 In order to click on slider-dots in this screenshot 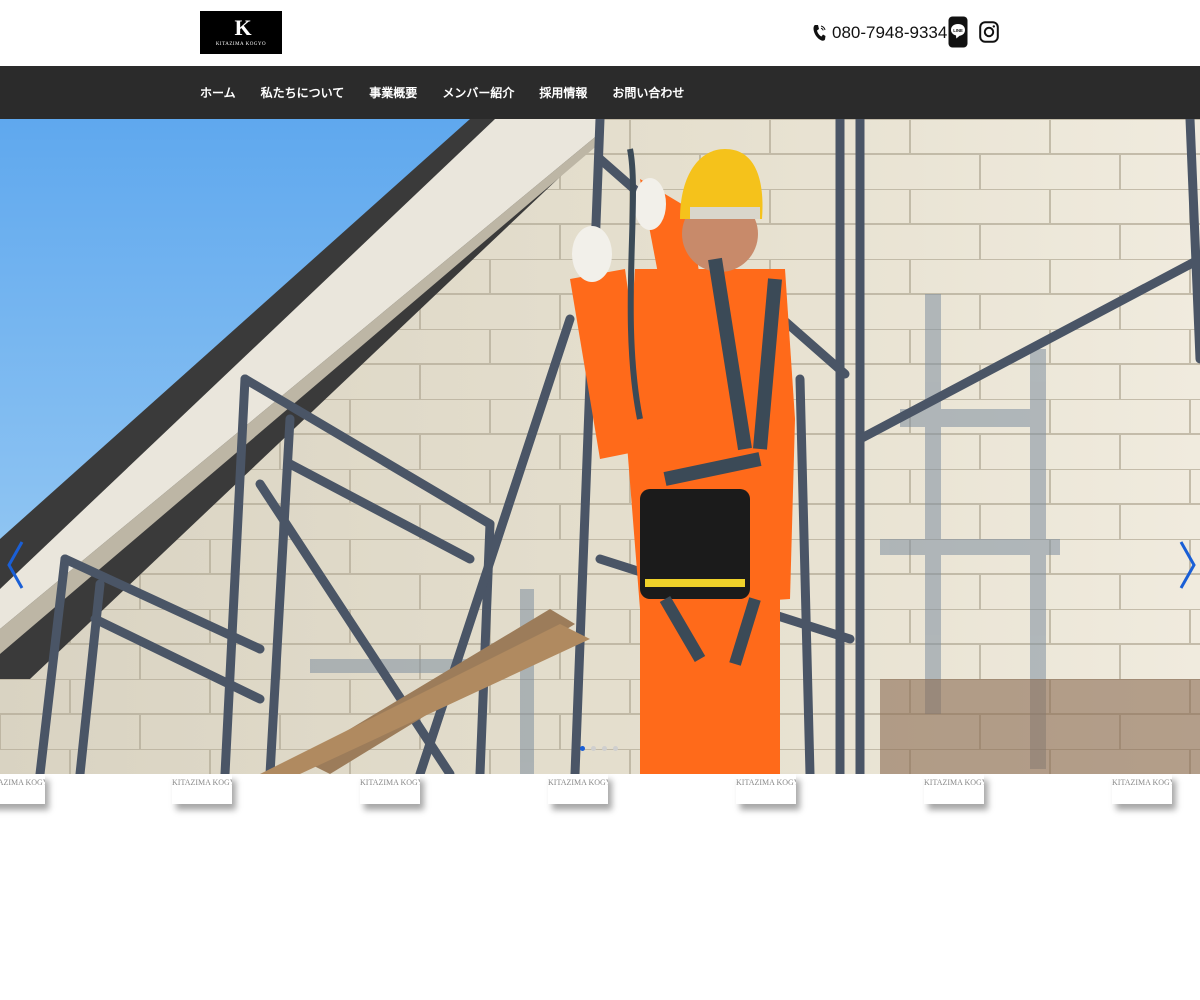, I will do `click(599, 748)`.